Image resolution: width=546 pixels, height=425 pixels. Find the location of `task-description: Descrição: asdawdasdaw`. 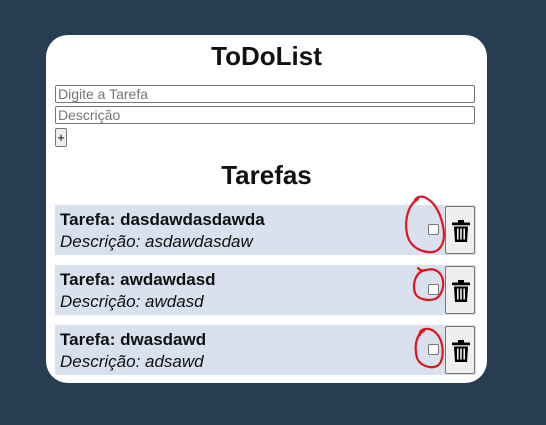

task-description: Descrição: asdawdasdaw is located at coordinates (156, 241).